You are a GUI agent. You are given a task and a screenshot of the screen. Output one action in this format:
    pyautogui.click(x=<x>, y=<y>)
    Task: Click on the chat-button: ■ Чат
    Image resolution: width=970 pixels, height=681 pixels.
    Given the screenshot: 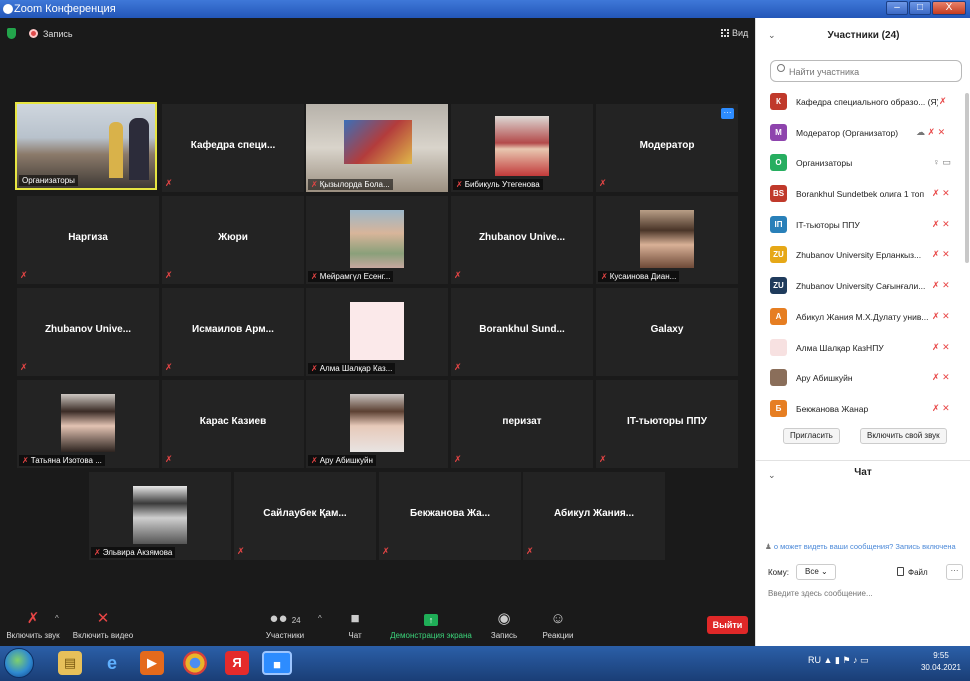 What is the action you would take?
    pyautogui.click(x=355, y=625)
    